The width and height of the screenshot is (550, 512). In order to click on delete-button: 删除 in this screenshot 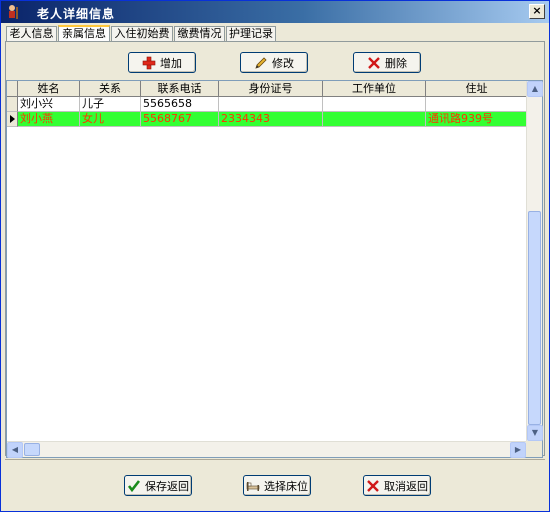, I will do `click(387, 62)`.